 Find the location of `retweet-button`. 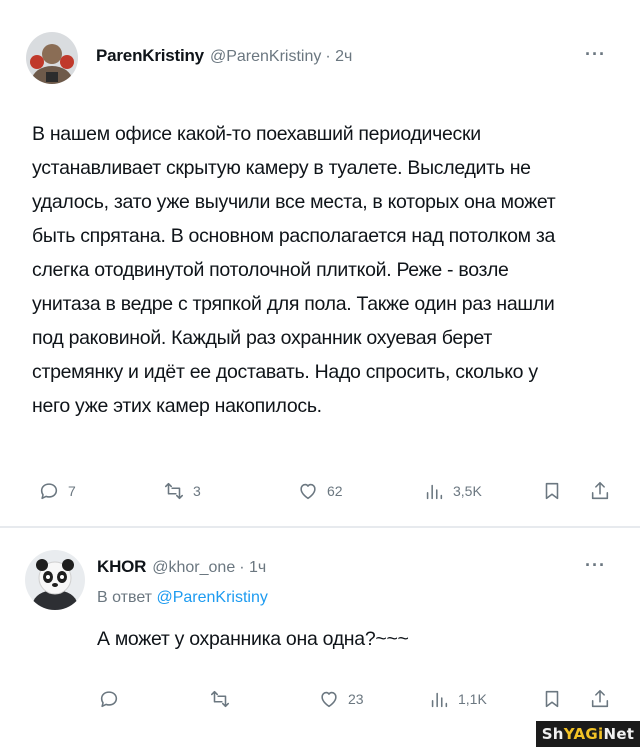

retweet-button is located at coordinates (224, 699).